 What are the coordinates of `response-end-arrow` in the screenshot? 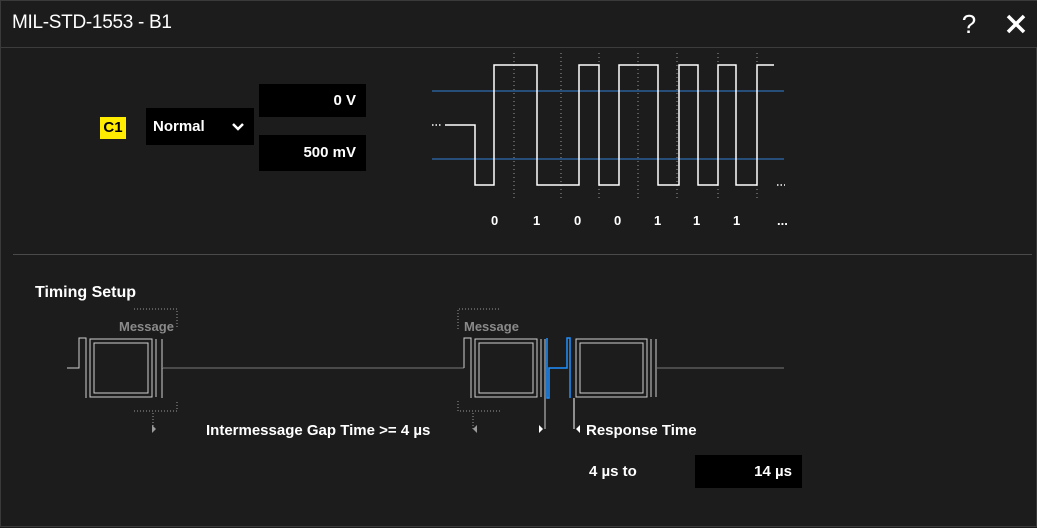 It's located at (578, 429).